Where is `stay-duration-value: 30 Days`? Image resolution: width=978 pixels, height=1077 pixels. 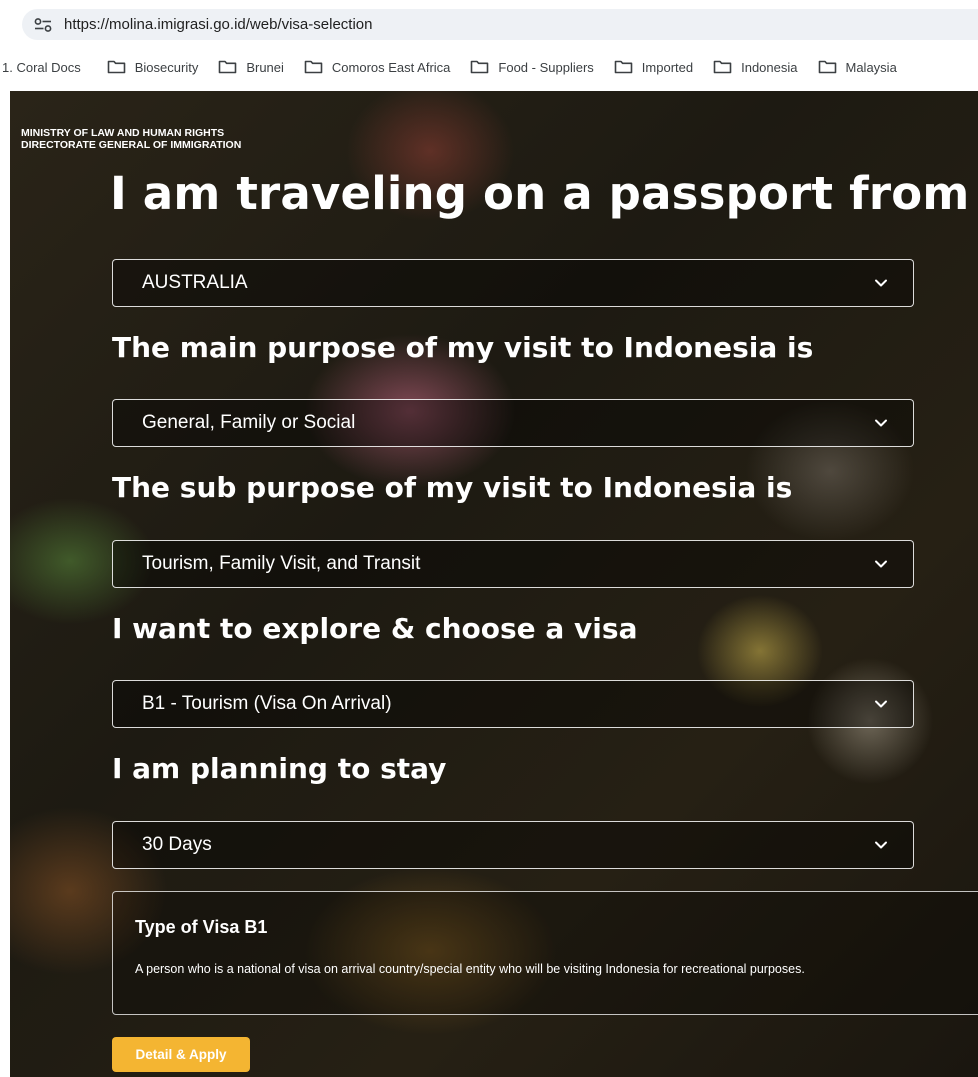 stay-duration-value: 30 Days is located at coordinates (177, 844).